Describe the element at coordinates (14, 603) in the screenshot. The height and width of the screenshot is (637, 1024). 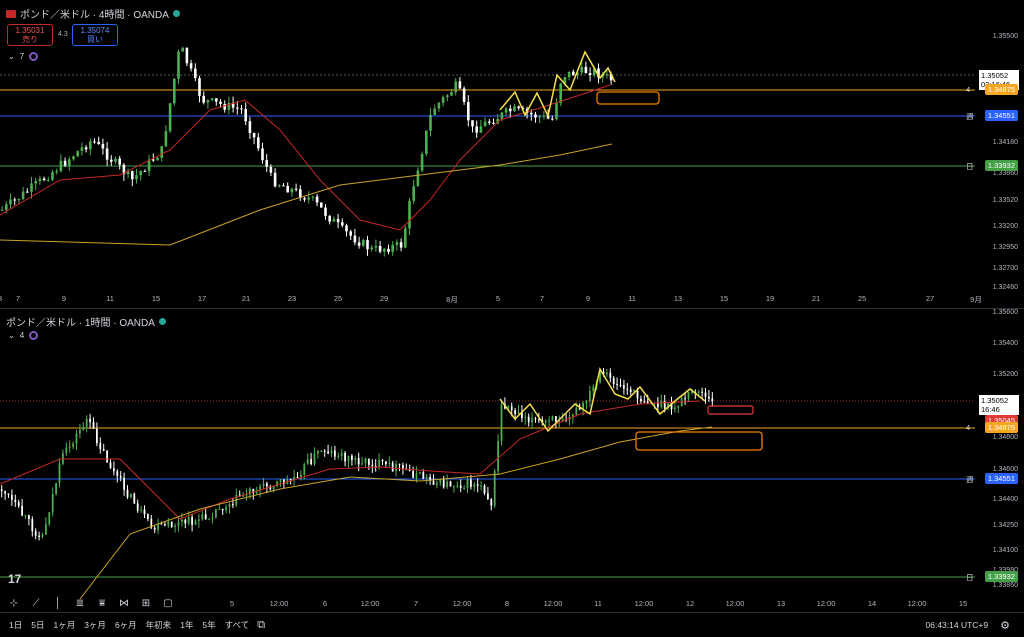
I see `cursor-icon: ⊹` at that location.